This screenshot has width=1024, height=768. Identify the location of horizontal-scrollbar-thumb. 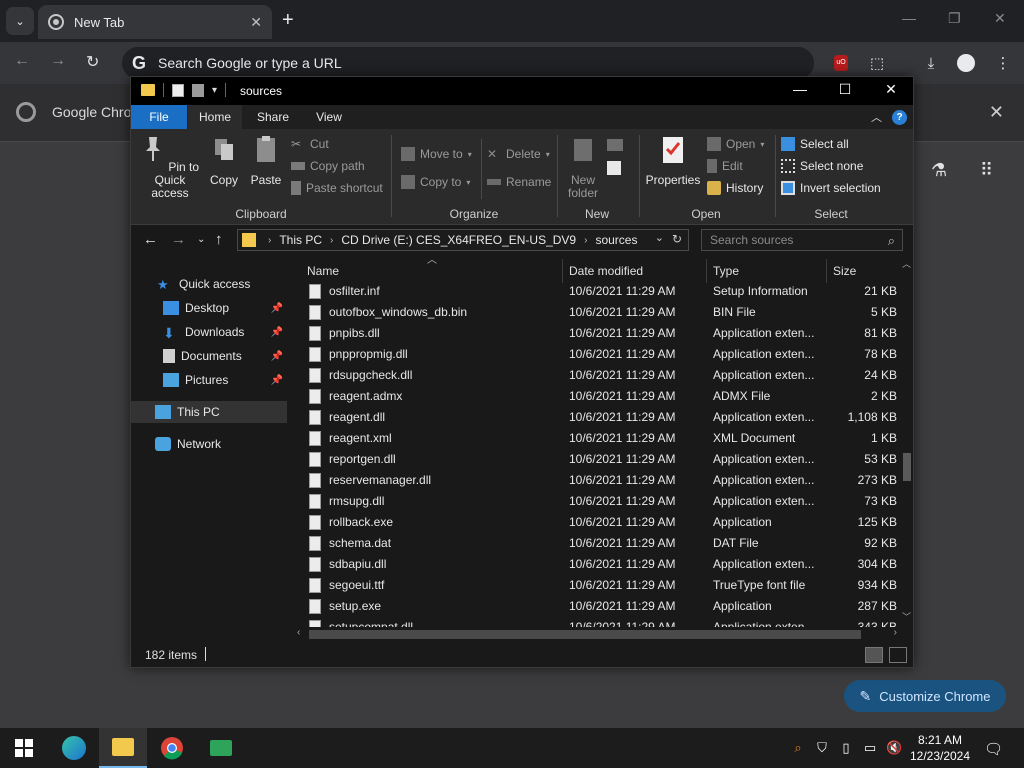
(585, 634).